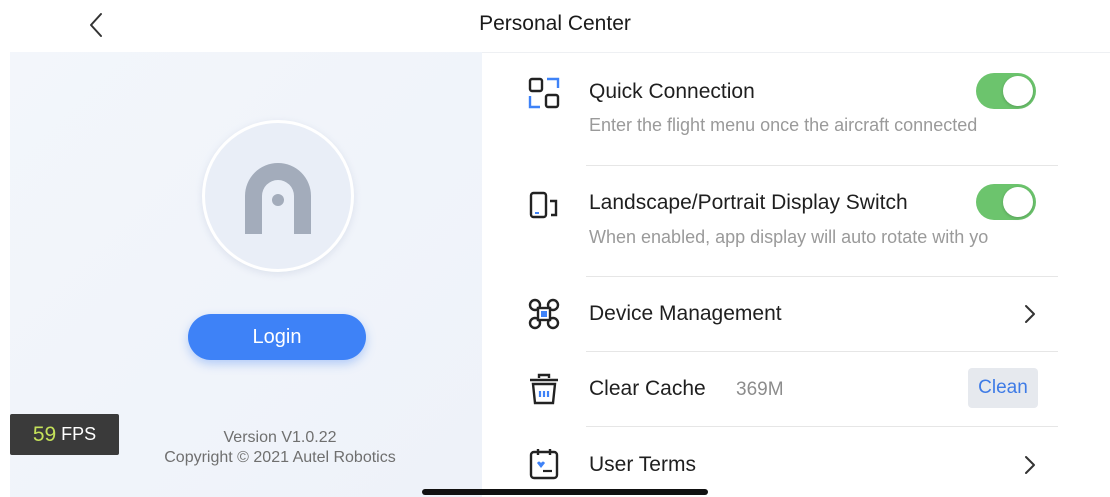 Image resolution: width=1110 pixels, height=497 pixels. I want to click on fps-value: 59, so click(44, 434).